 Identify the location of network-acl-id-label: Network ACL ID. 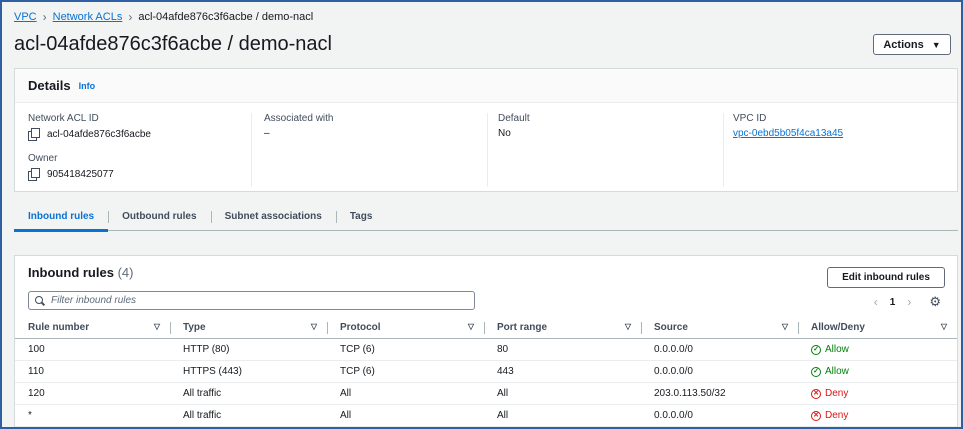
(63, 118).